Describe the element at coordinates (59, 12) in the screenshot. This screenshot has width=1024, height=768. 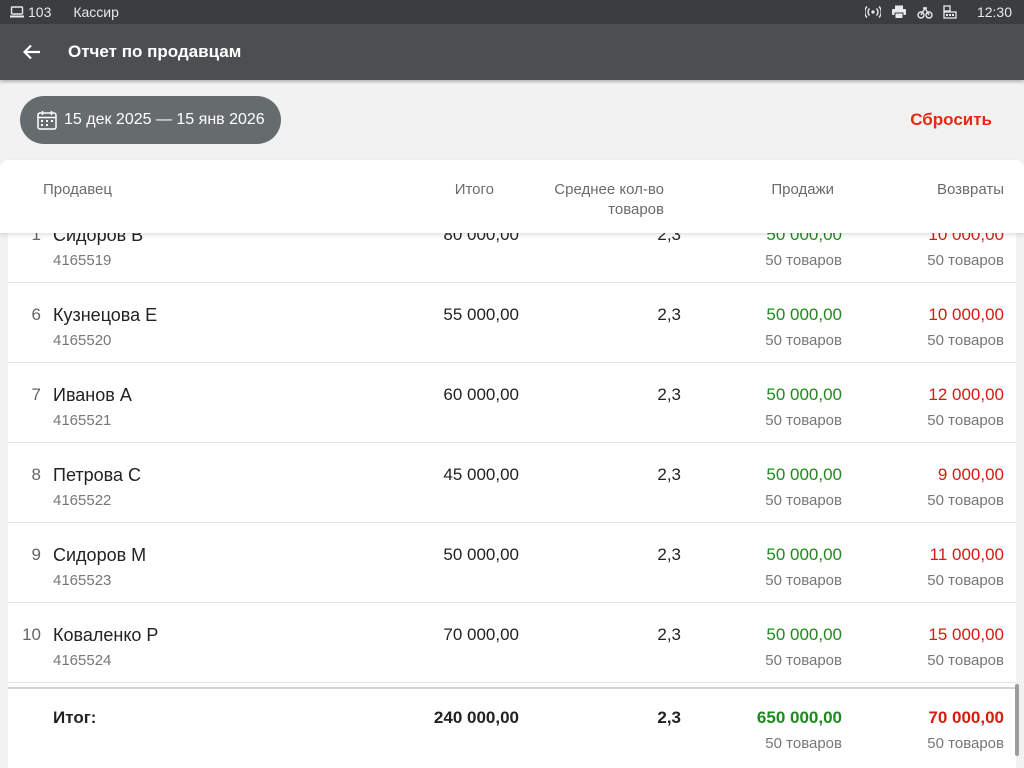
I see `status-left: 103 Кассир` at that location.